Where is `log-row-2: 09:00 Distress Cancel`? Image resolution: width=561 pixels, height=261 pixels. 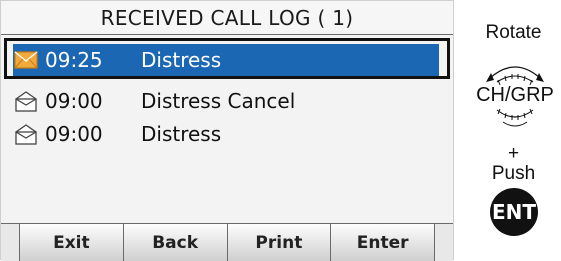
log-row-2: 09:00 Distress Cancel is located at coordinates (226, 101).